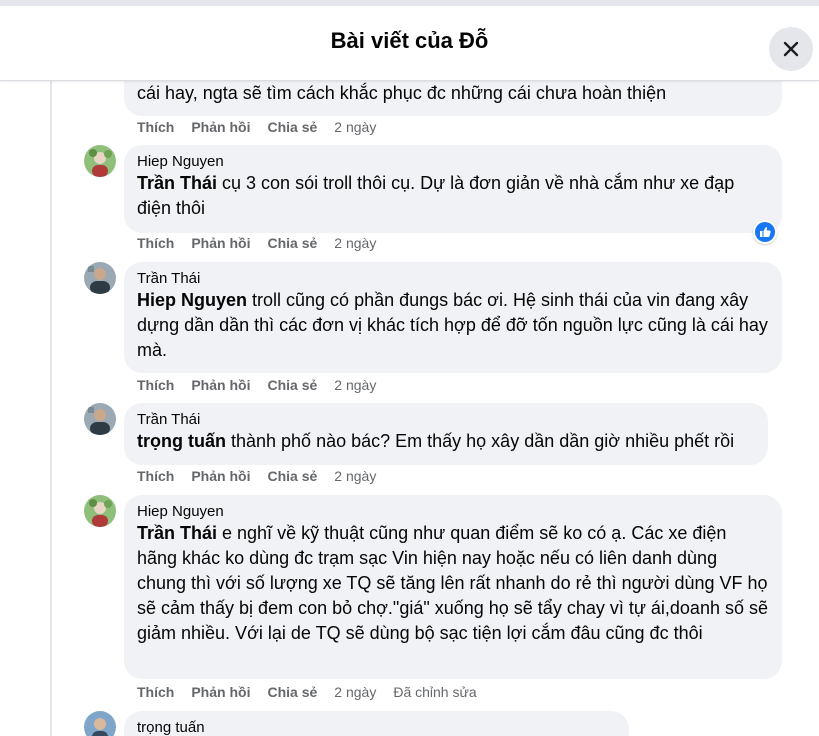  What do you see at coordinates (192, 300) in the screenshot?
I see `comment-mention: Hiep Nguyen` at bounding box center [192, 300].